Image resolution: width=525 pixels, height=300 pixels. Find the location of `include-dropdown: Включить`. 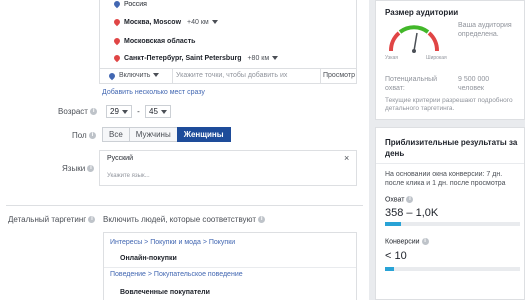

include-dropdown: Включить is located at coordinates (139, 76).